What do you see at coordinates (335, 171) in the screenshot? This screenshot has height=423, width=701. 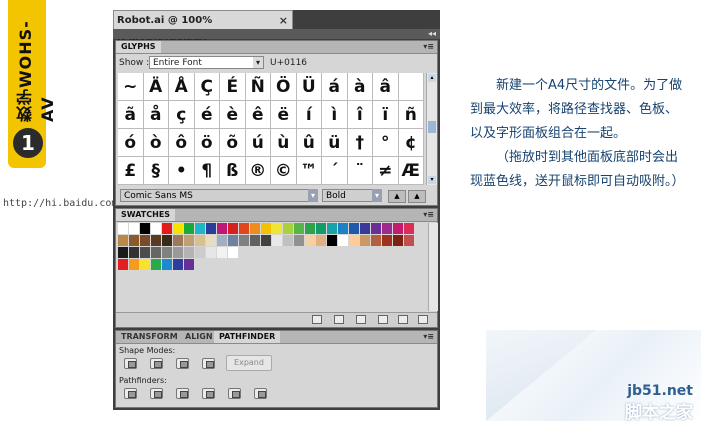 I see `glyph-cell: ´` at bounding box center [335, 171].